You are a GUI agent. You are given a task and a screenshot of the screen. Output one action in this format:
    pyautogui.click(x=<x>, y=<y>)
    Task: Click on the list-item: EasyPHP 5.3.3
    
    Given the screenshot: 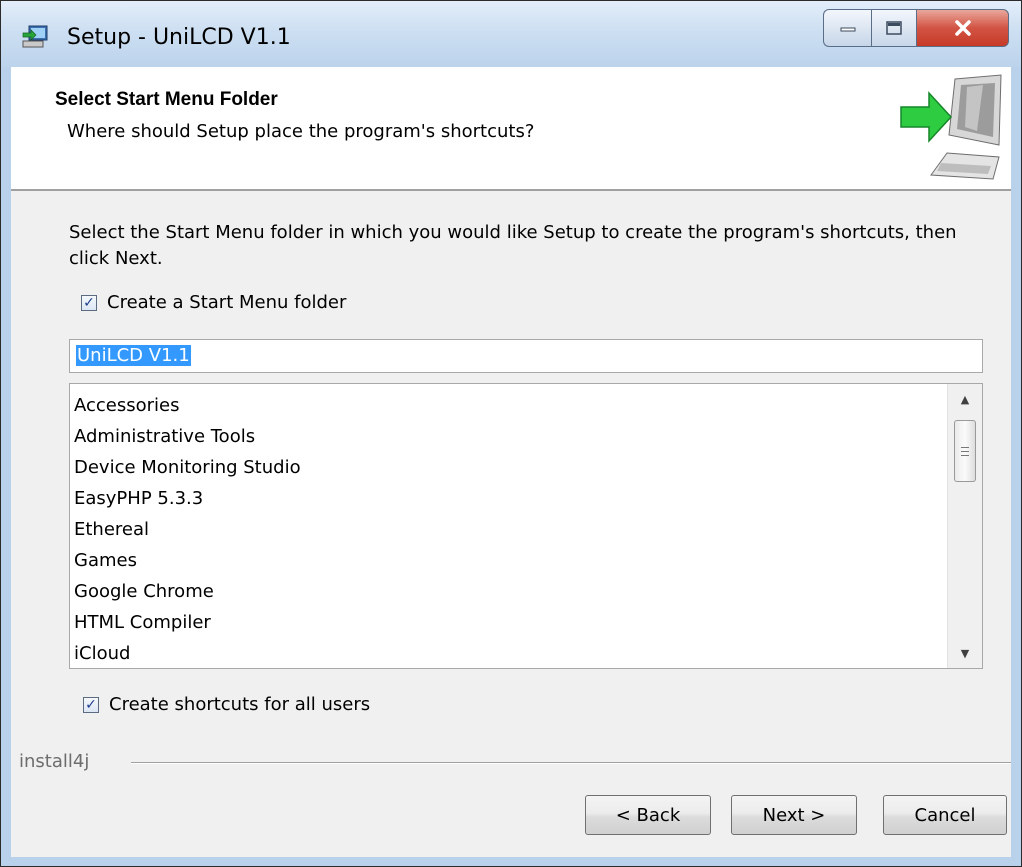 What is the action you would take?
    pyautogui.click(x=504, y=498)
    